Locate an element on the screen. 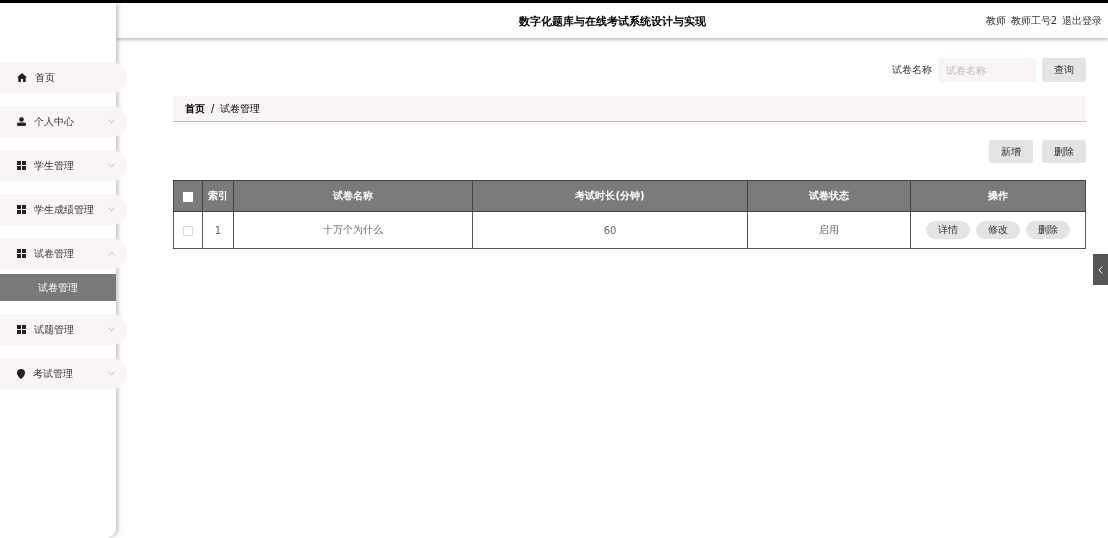  map-pin-icon is located at coordinates (21, 373).